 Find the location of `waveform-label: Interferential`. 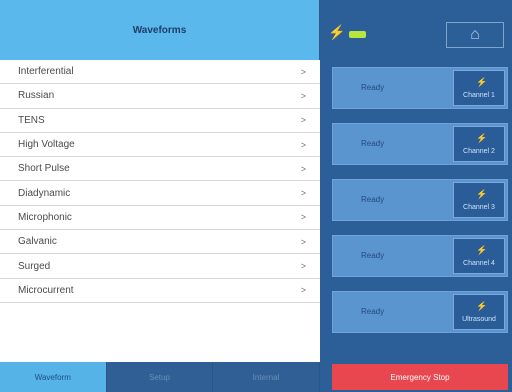

waveform-label: Interferential is located at coordinates (46, 72).